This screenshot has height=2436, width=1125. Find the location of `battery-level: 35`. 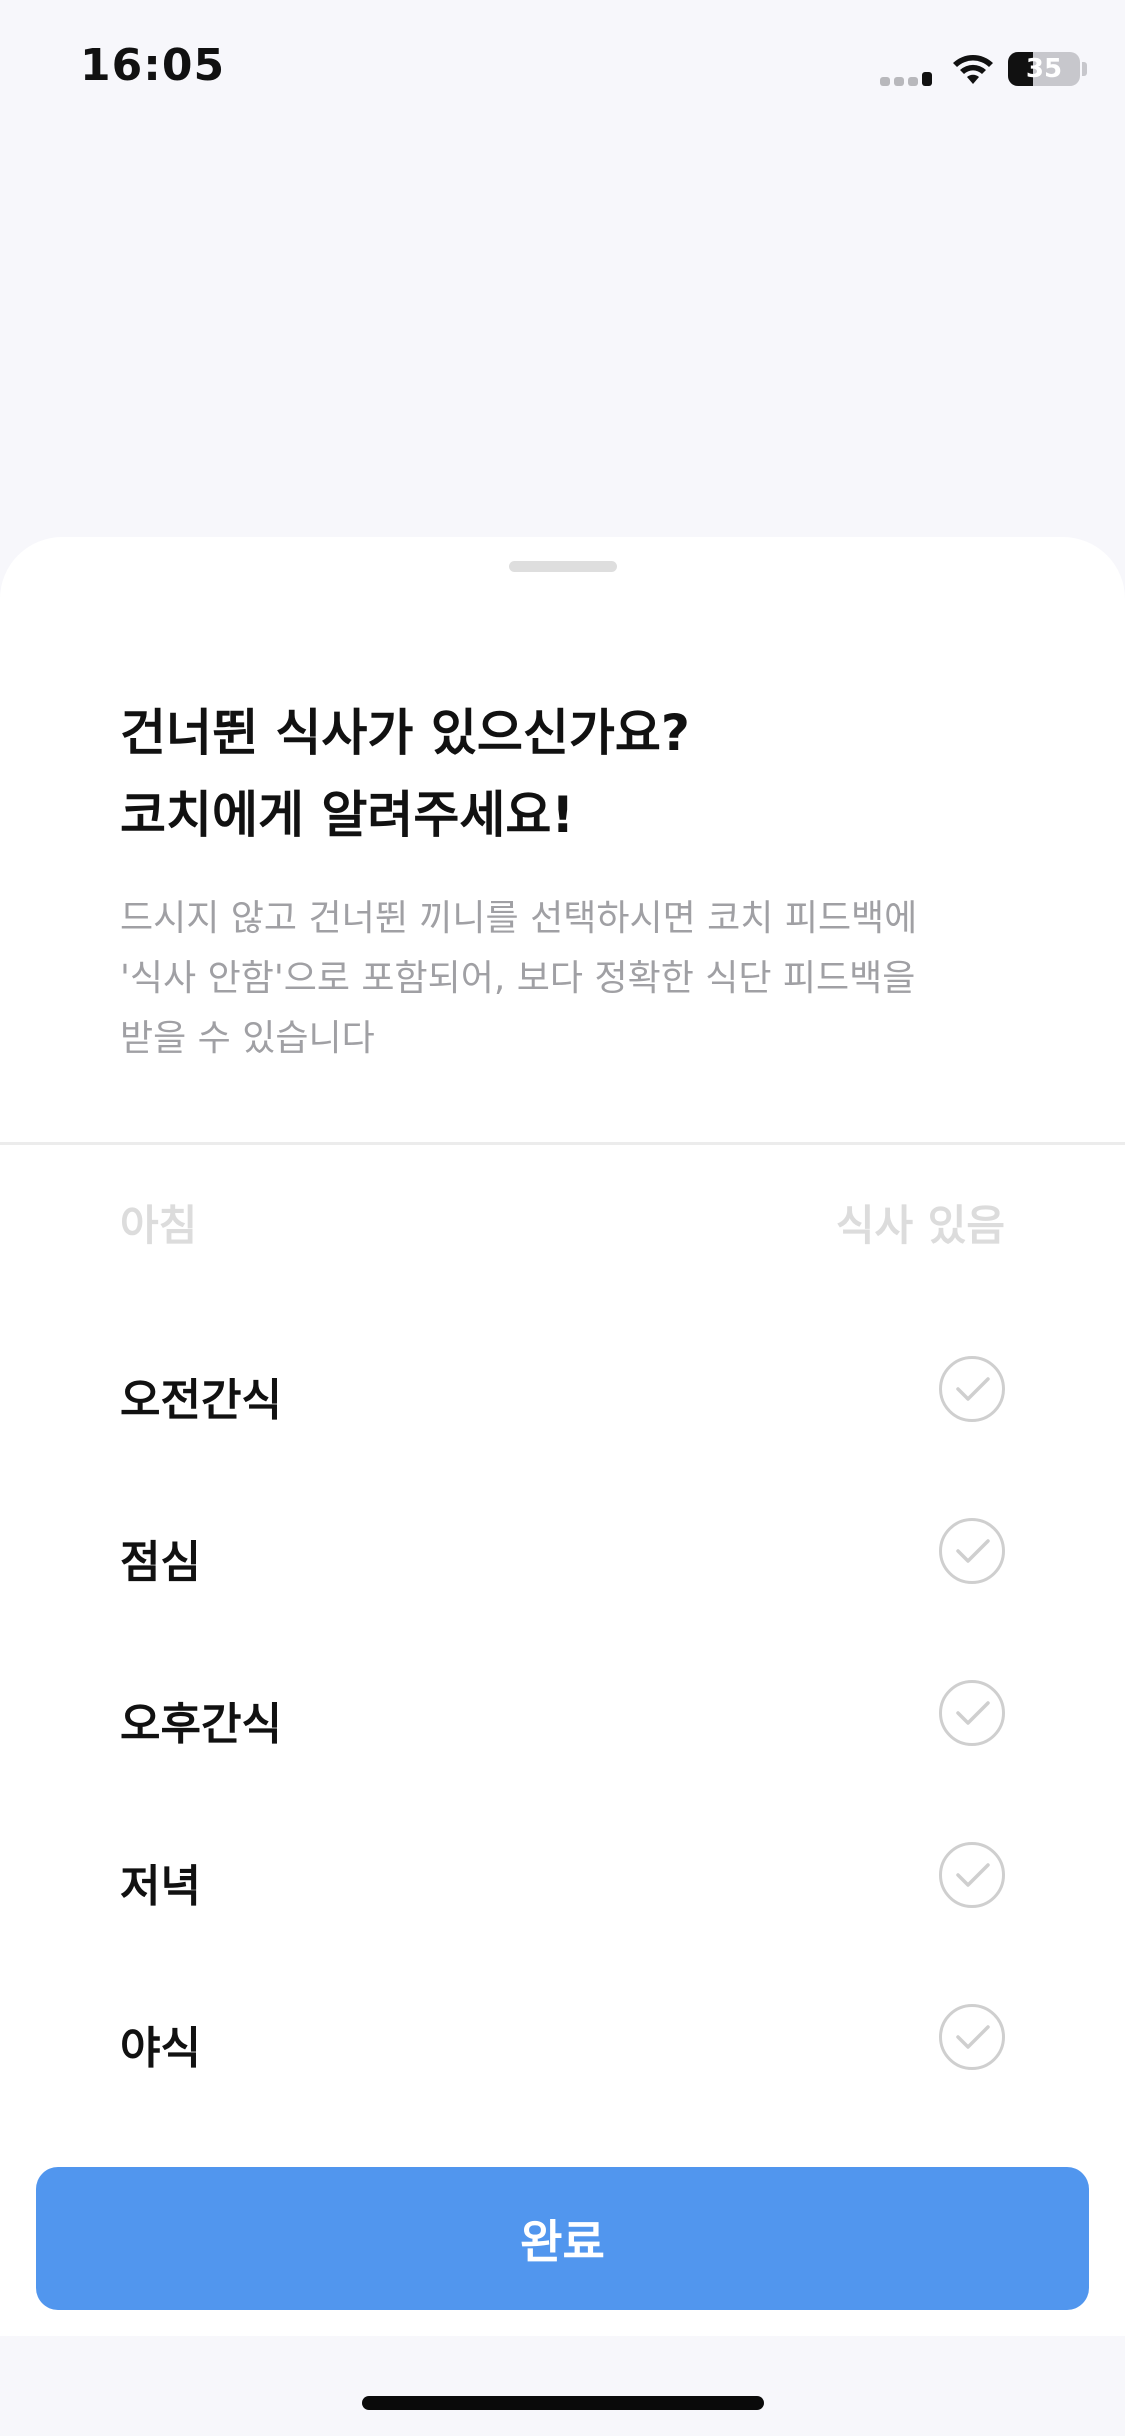

battery-level: 35 is located at coordinates (1044, 69).